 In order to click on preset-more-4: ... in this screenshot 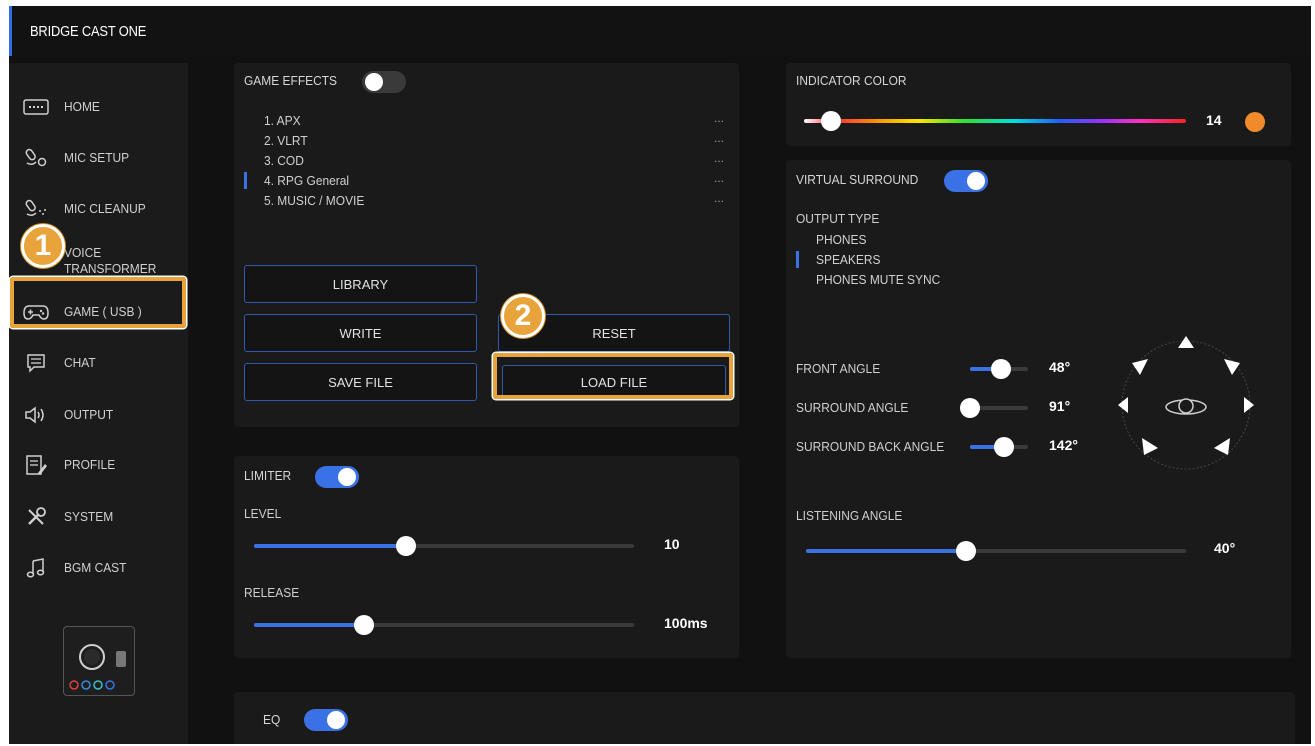, I will do `click(719, 178)`.